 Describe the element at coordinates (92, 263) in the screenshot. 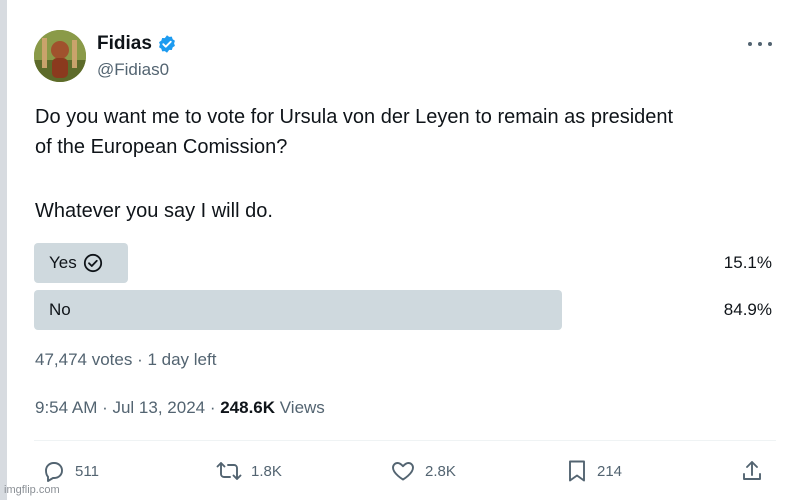

I see `check-circle-icon` at that location.